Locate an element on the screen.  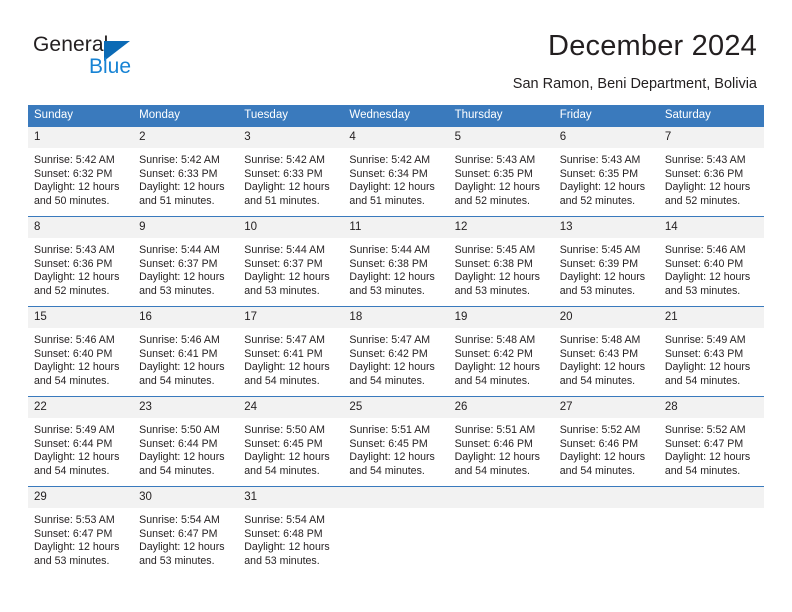
sunrise-time: Sunrise: 5:46 AM is located at coordinates (74, 340).